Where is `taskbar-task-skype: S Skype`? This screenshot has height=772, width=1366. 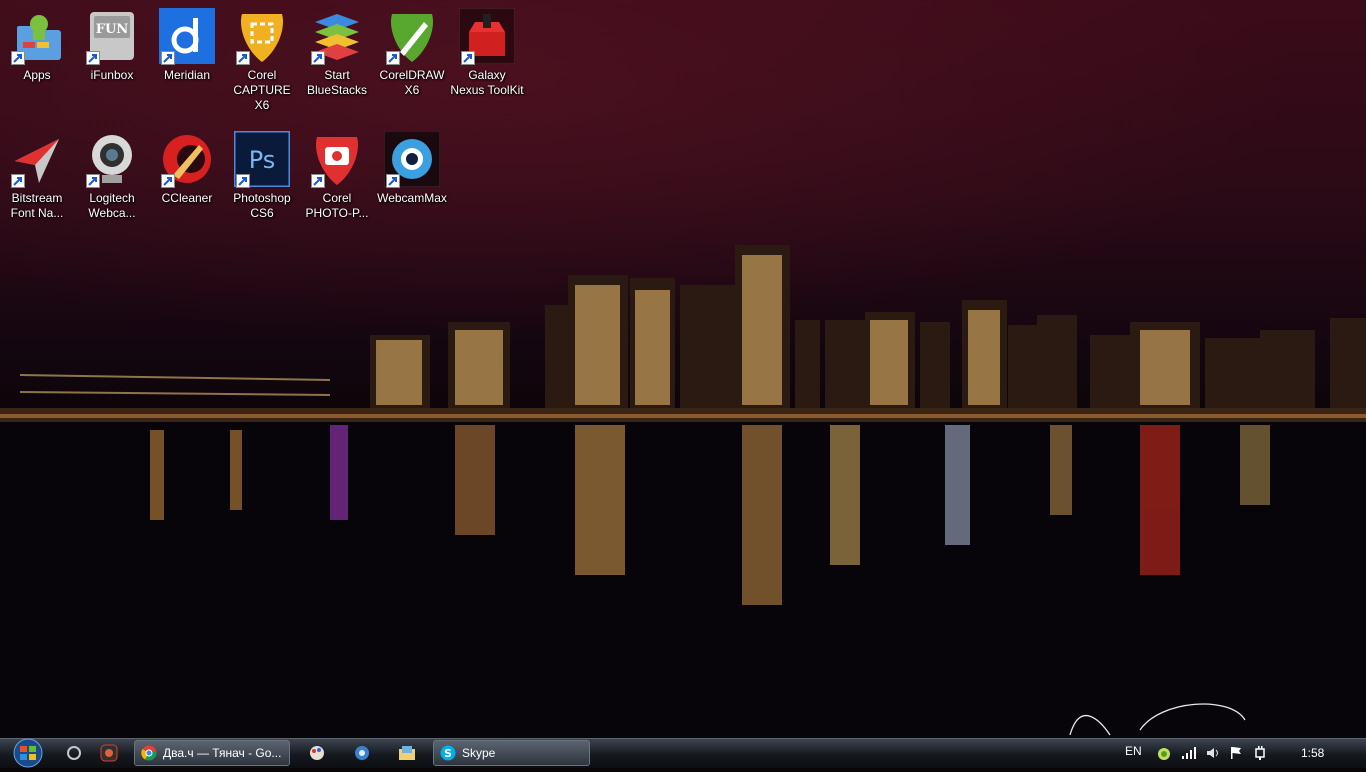
taskbar-task-skype: S Skype is located at coordinates (511, 753).